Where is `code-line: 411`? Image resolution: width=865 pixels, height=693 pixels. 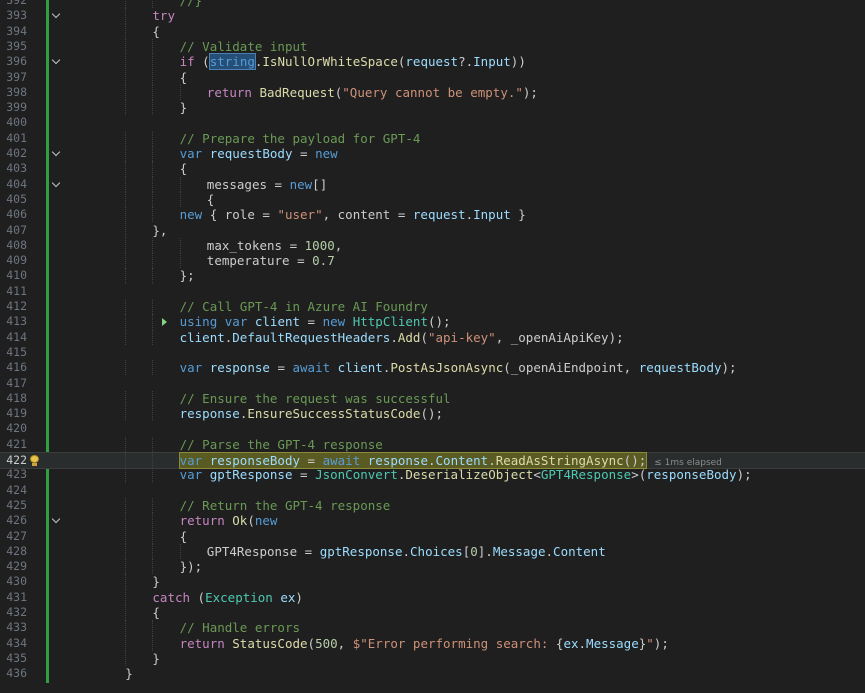 code-line: 411 is located at coordinates (432, 291).